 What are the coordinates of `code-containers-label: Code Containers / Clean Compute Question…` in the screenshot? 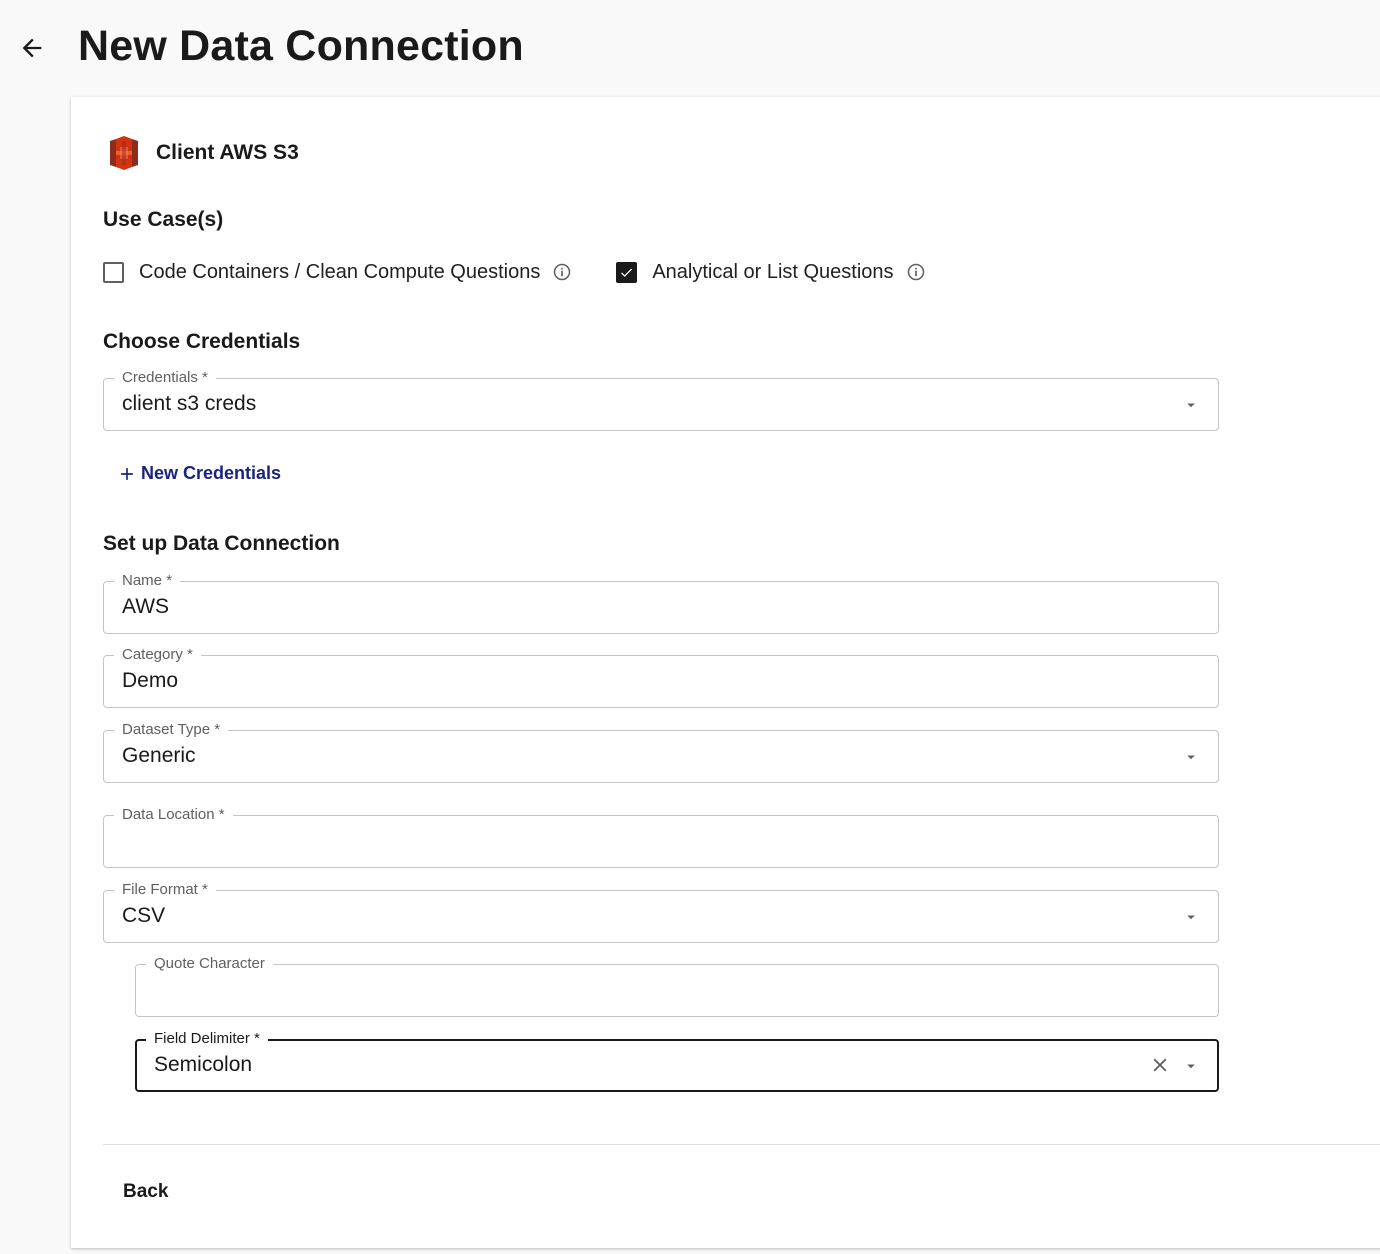 It's located at (340, 271).